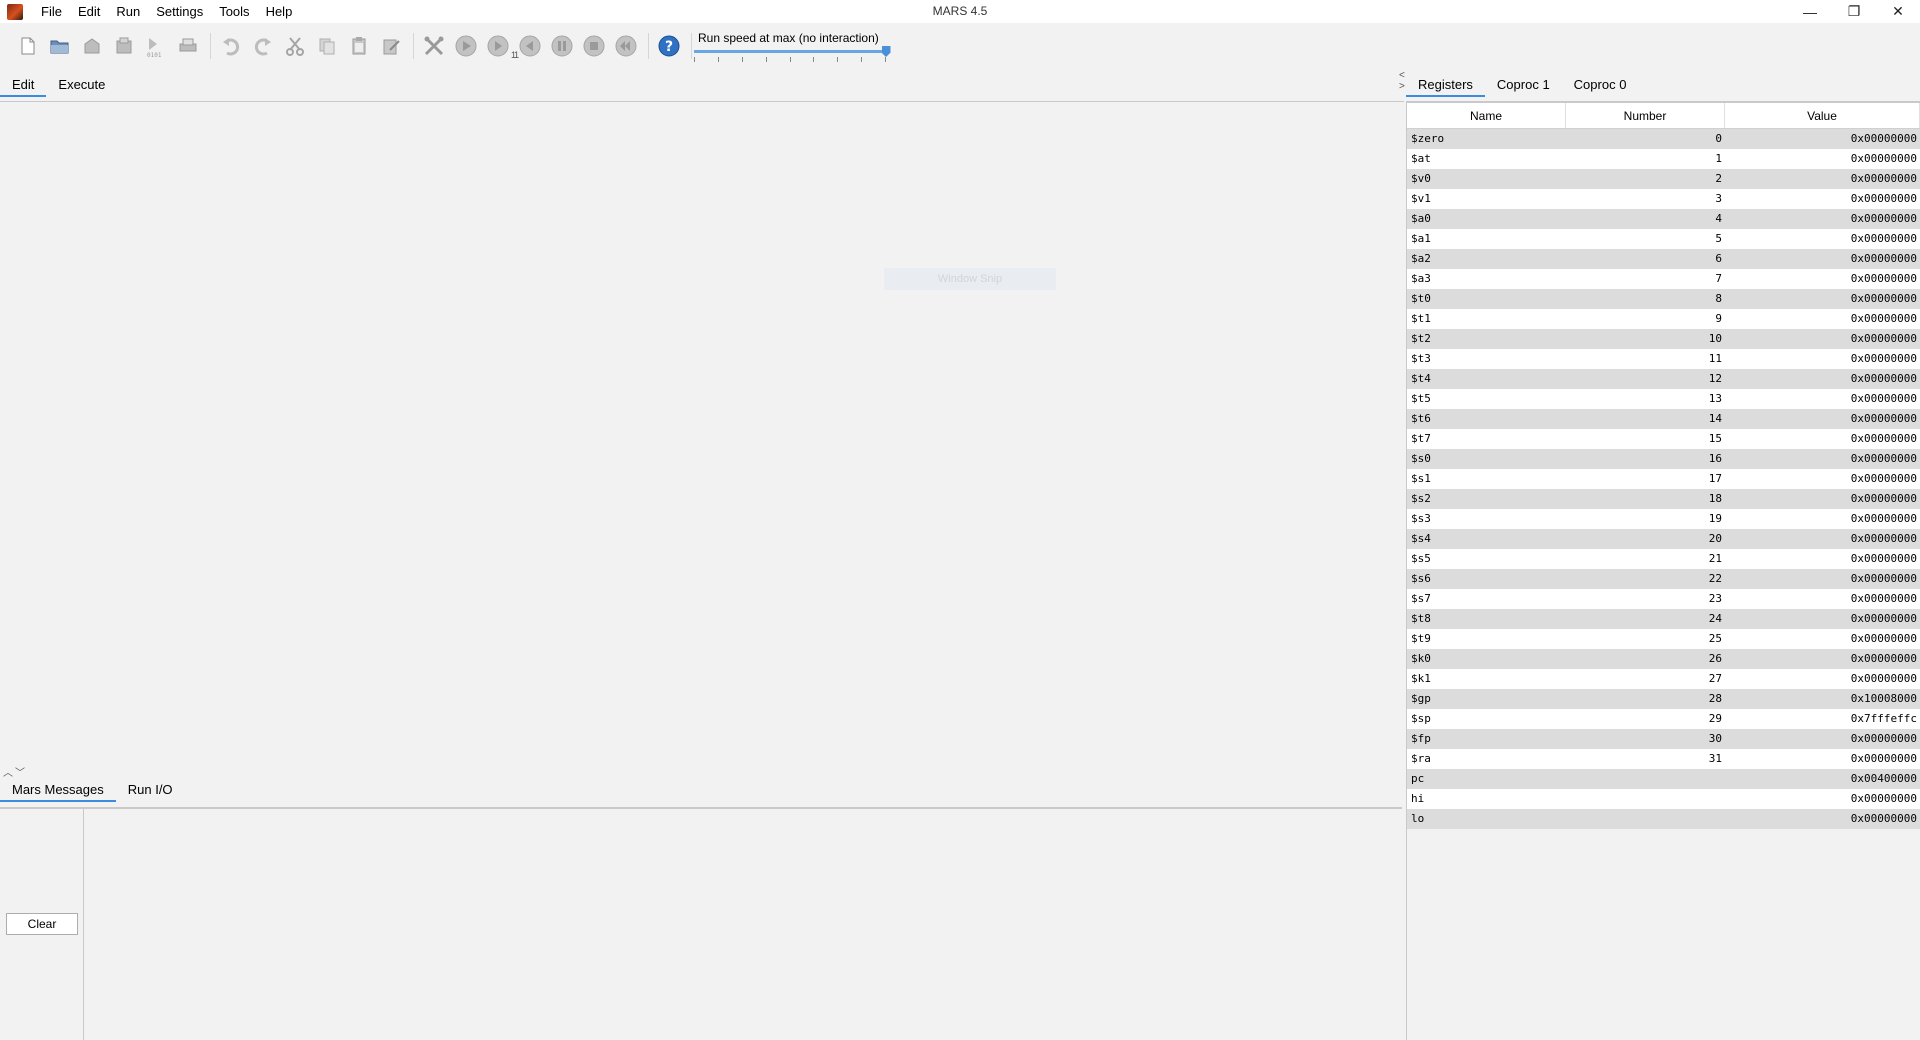  What do you see at coordinates (51, 11) in the screenshot?
I see `menu-file: File` at bounding box center [51, 11].